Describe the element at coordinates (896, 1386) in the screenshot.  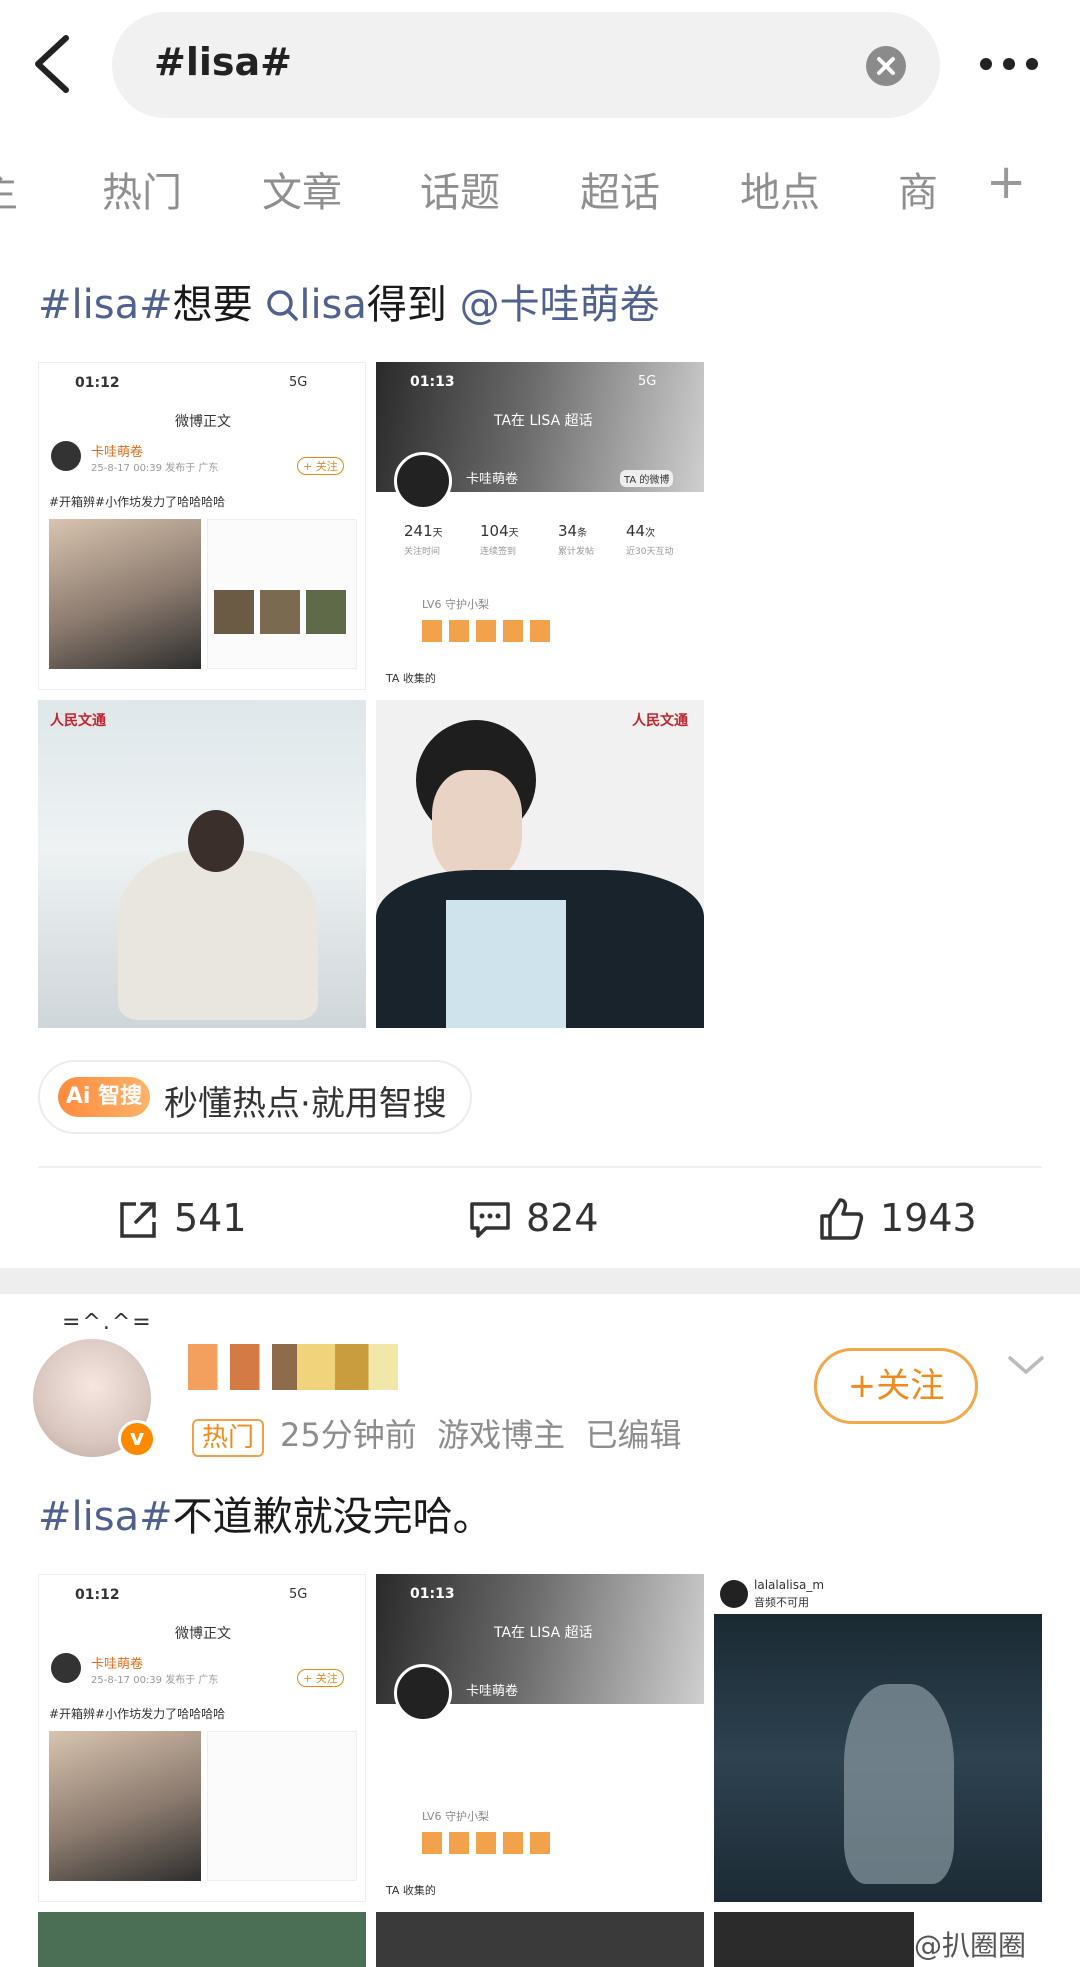
I see `follow-button: +关注` at that location.